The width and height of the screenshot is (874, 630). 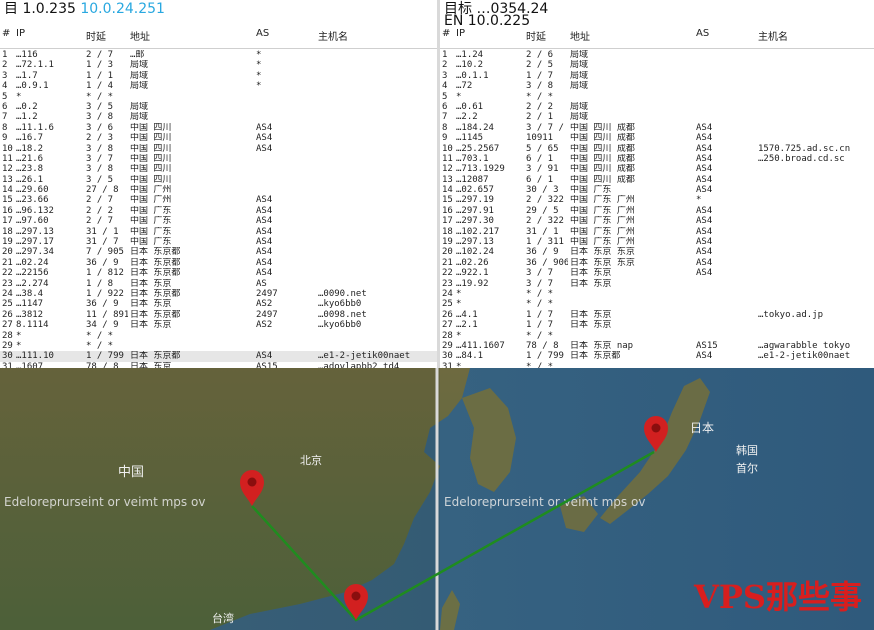 I want to click on table-row: 15 …297.19 2 / 322 中国 广东 广州 *, so click(x=657, y=200).